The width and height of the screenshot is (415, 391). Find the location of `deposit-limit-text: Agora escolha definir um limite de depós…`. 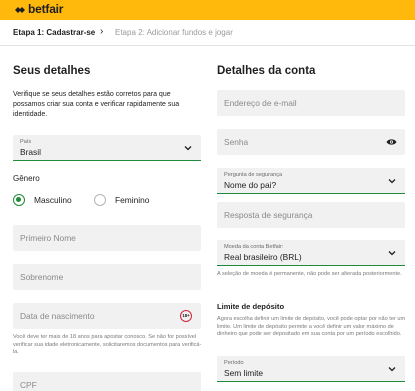

deposit-limit-text: Agora escolha definir um limite de depós… is located at coordinates (311, 326).